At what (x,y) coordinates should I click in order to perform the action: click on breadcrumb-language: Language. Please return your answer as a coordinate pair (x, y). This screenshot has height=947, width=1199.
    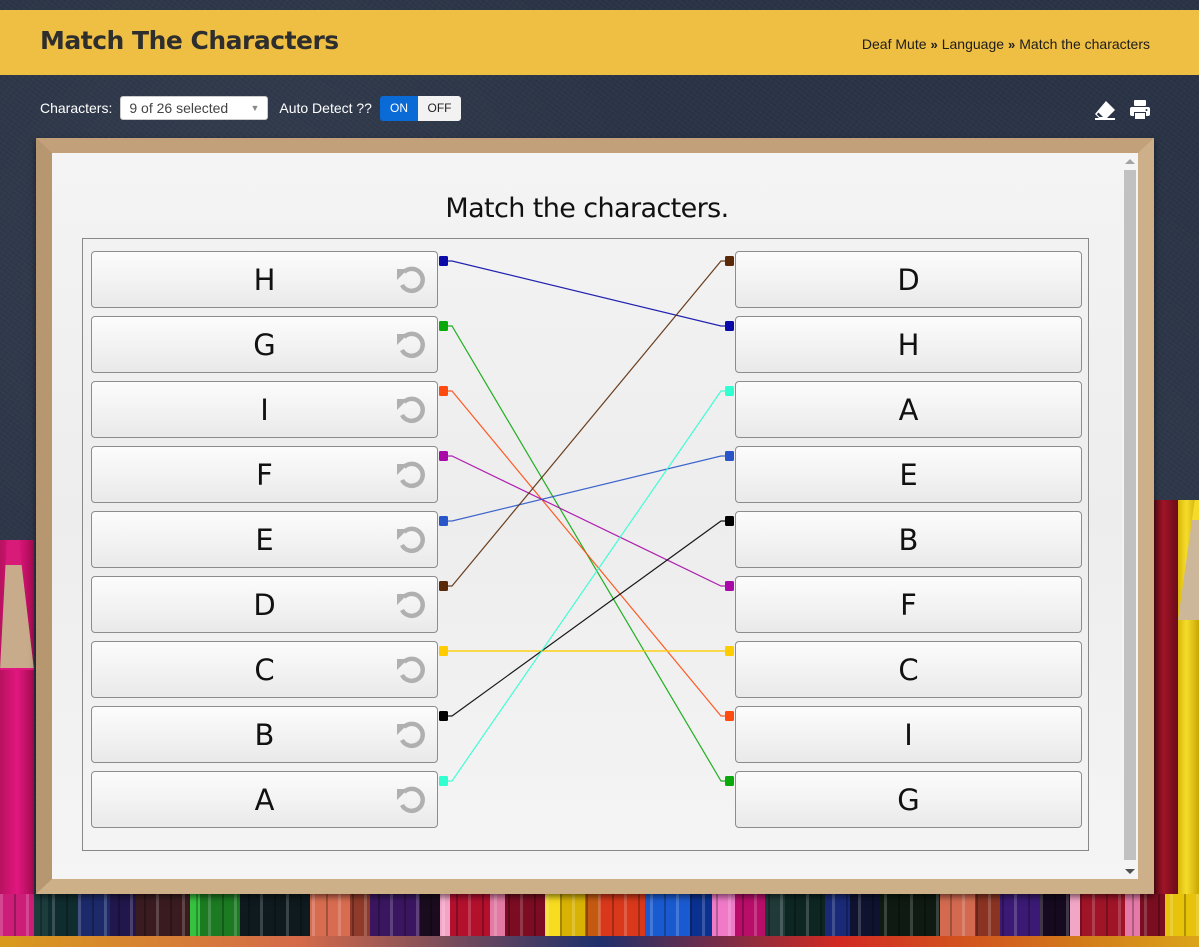
    Looking at the image, I should click on (973, 44).